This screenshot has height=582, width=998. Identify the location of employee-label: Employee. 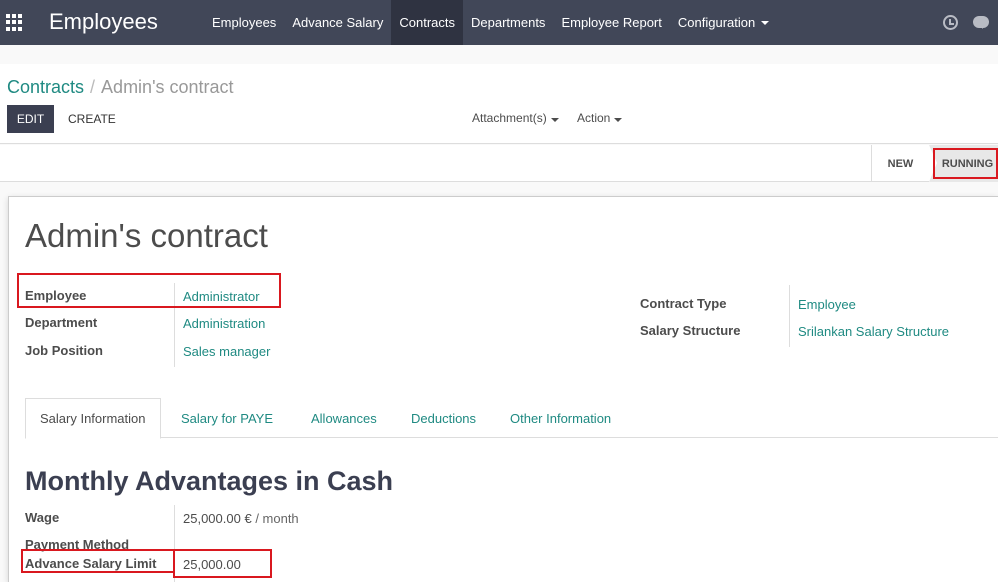
(56, 295).